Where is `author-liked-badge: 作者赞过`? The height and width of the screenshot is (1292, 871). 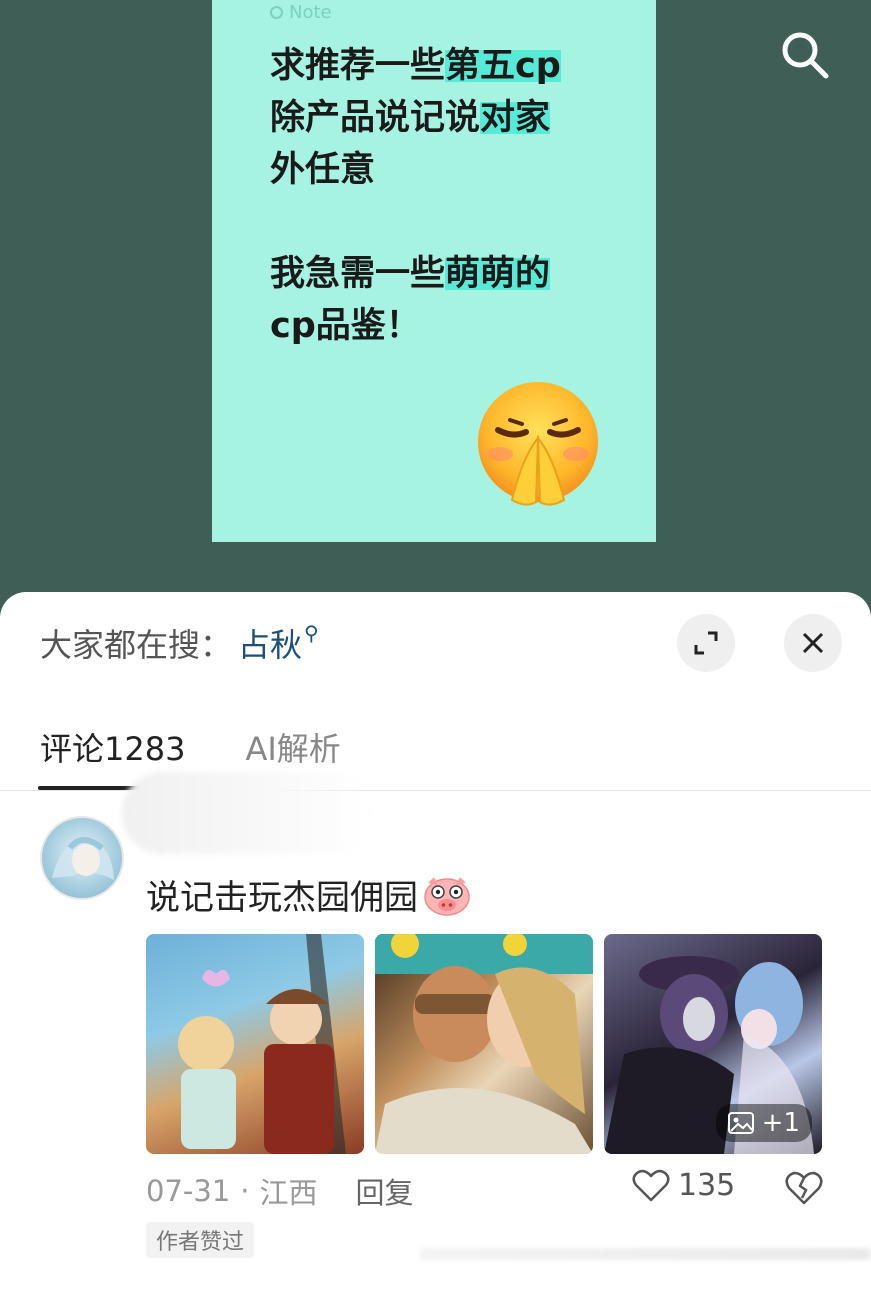 author-liked-badge: 作者赞过 is located at coordinates (200, 1240).